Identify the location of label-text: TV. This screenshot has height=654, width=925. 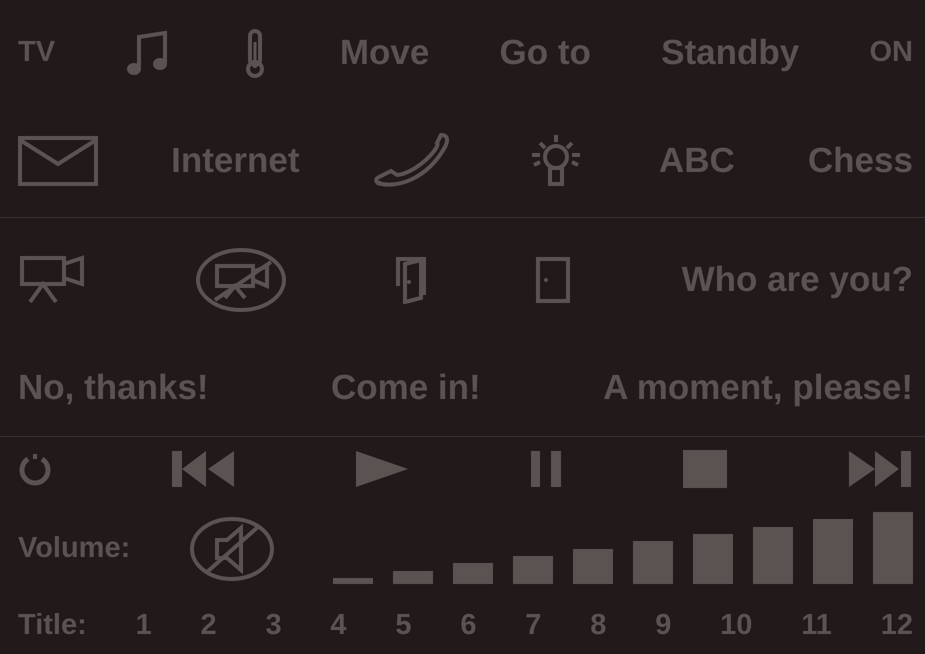
(37, 53).